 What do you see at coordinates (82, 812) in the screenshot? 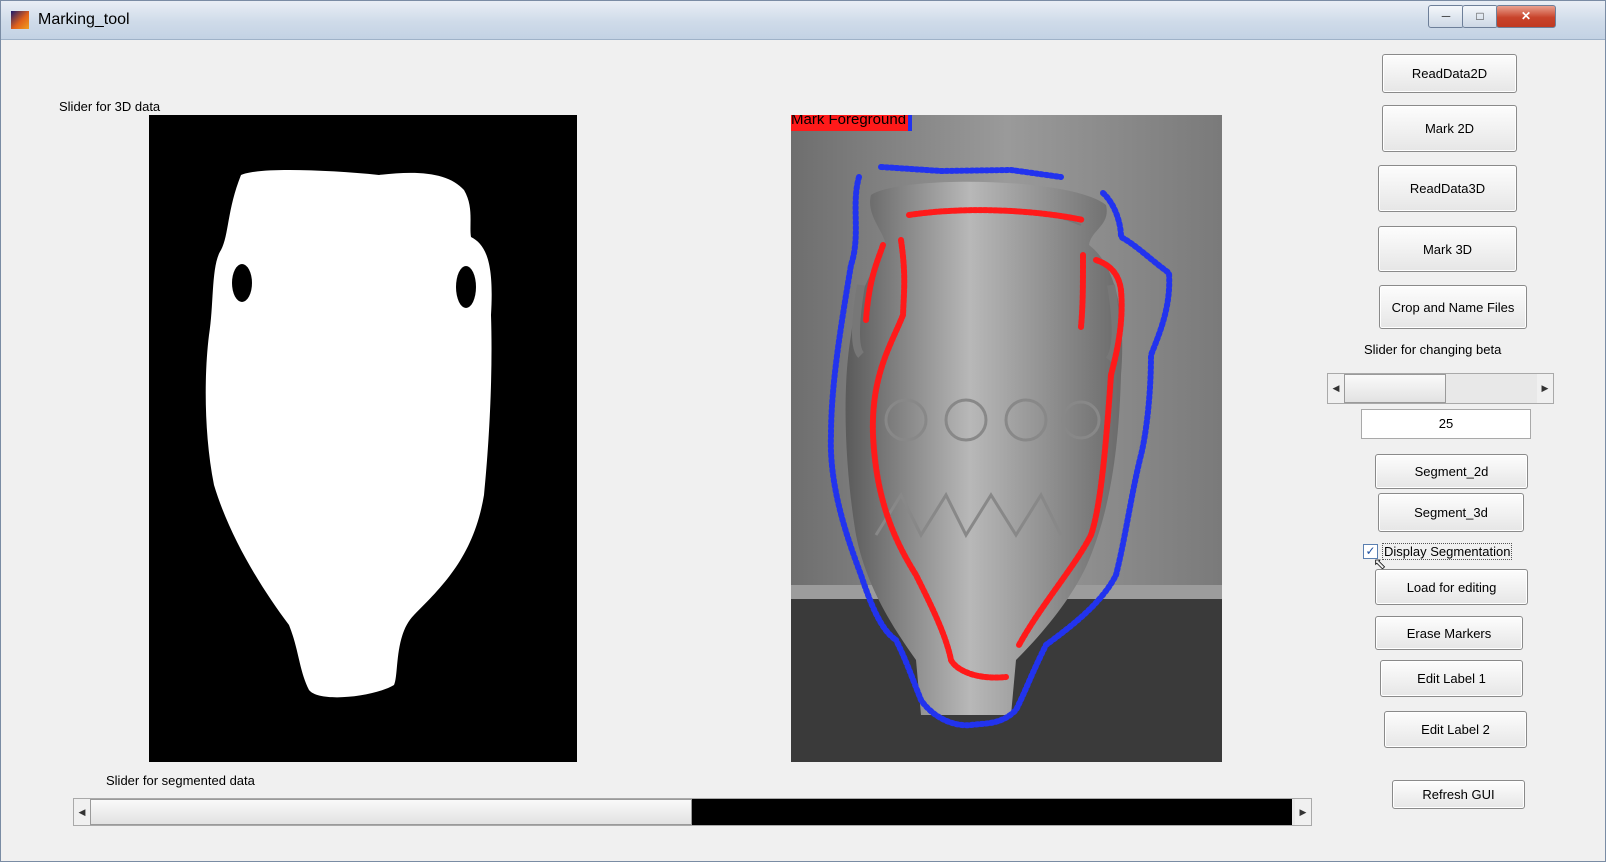
I see `slider-left-arrow-icon: ◀` at bounding box center [82, 812].